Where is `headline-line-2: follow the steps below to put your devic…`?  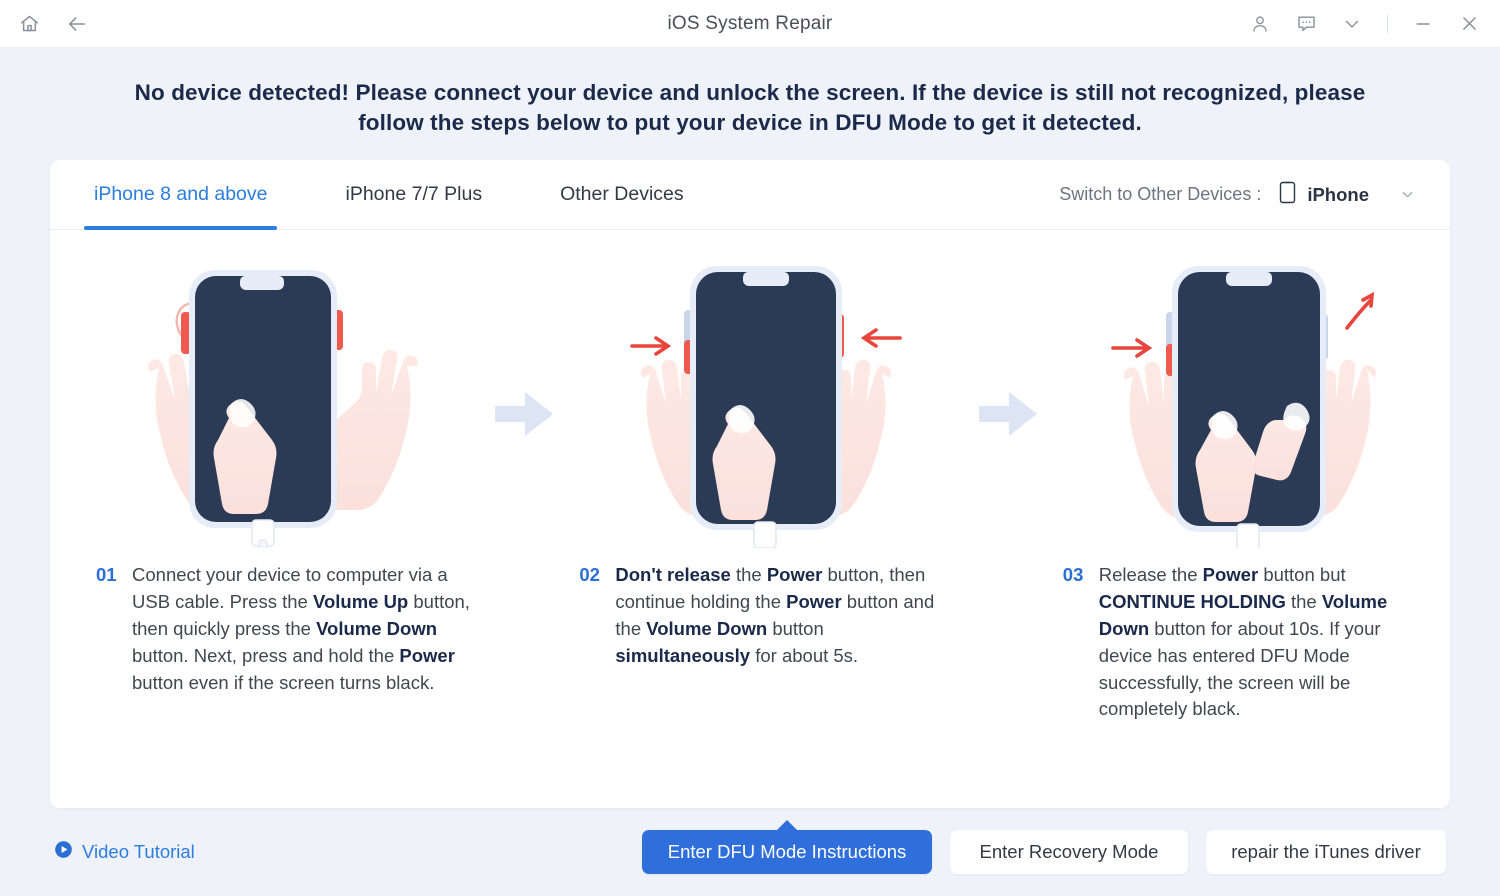 headline-line-2: follow the steps below to put your devic… is located at coordinates (750, 122).